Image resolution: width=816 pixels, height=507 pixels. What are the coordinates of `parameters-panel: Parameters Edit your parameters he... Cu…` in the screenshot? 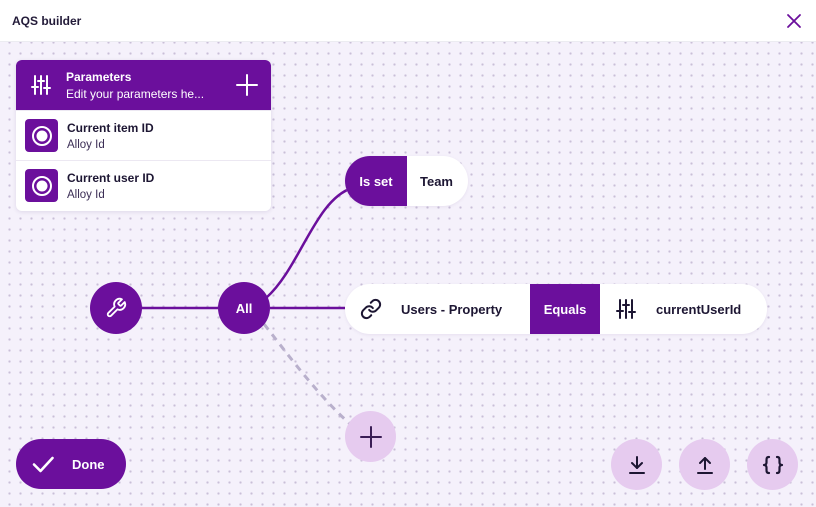 It's located at (143, 135).